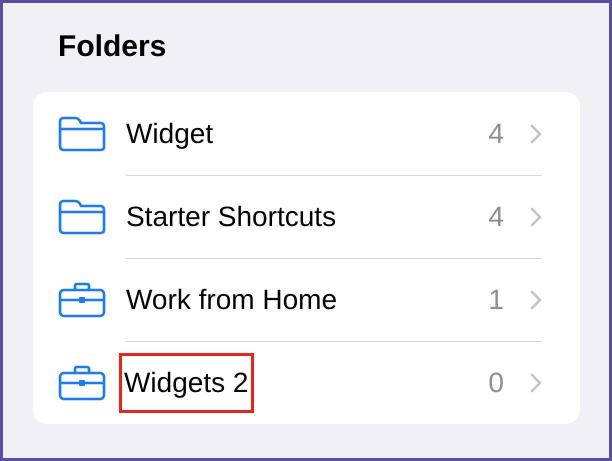 The height and width of the screenshot is (461, 612). What do you see at coordinates (186, 382) in the screenshot?
I see `folder-name: Widgets 2` at bounding box center [186, 382].